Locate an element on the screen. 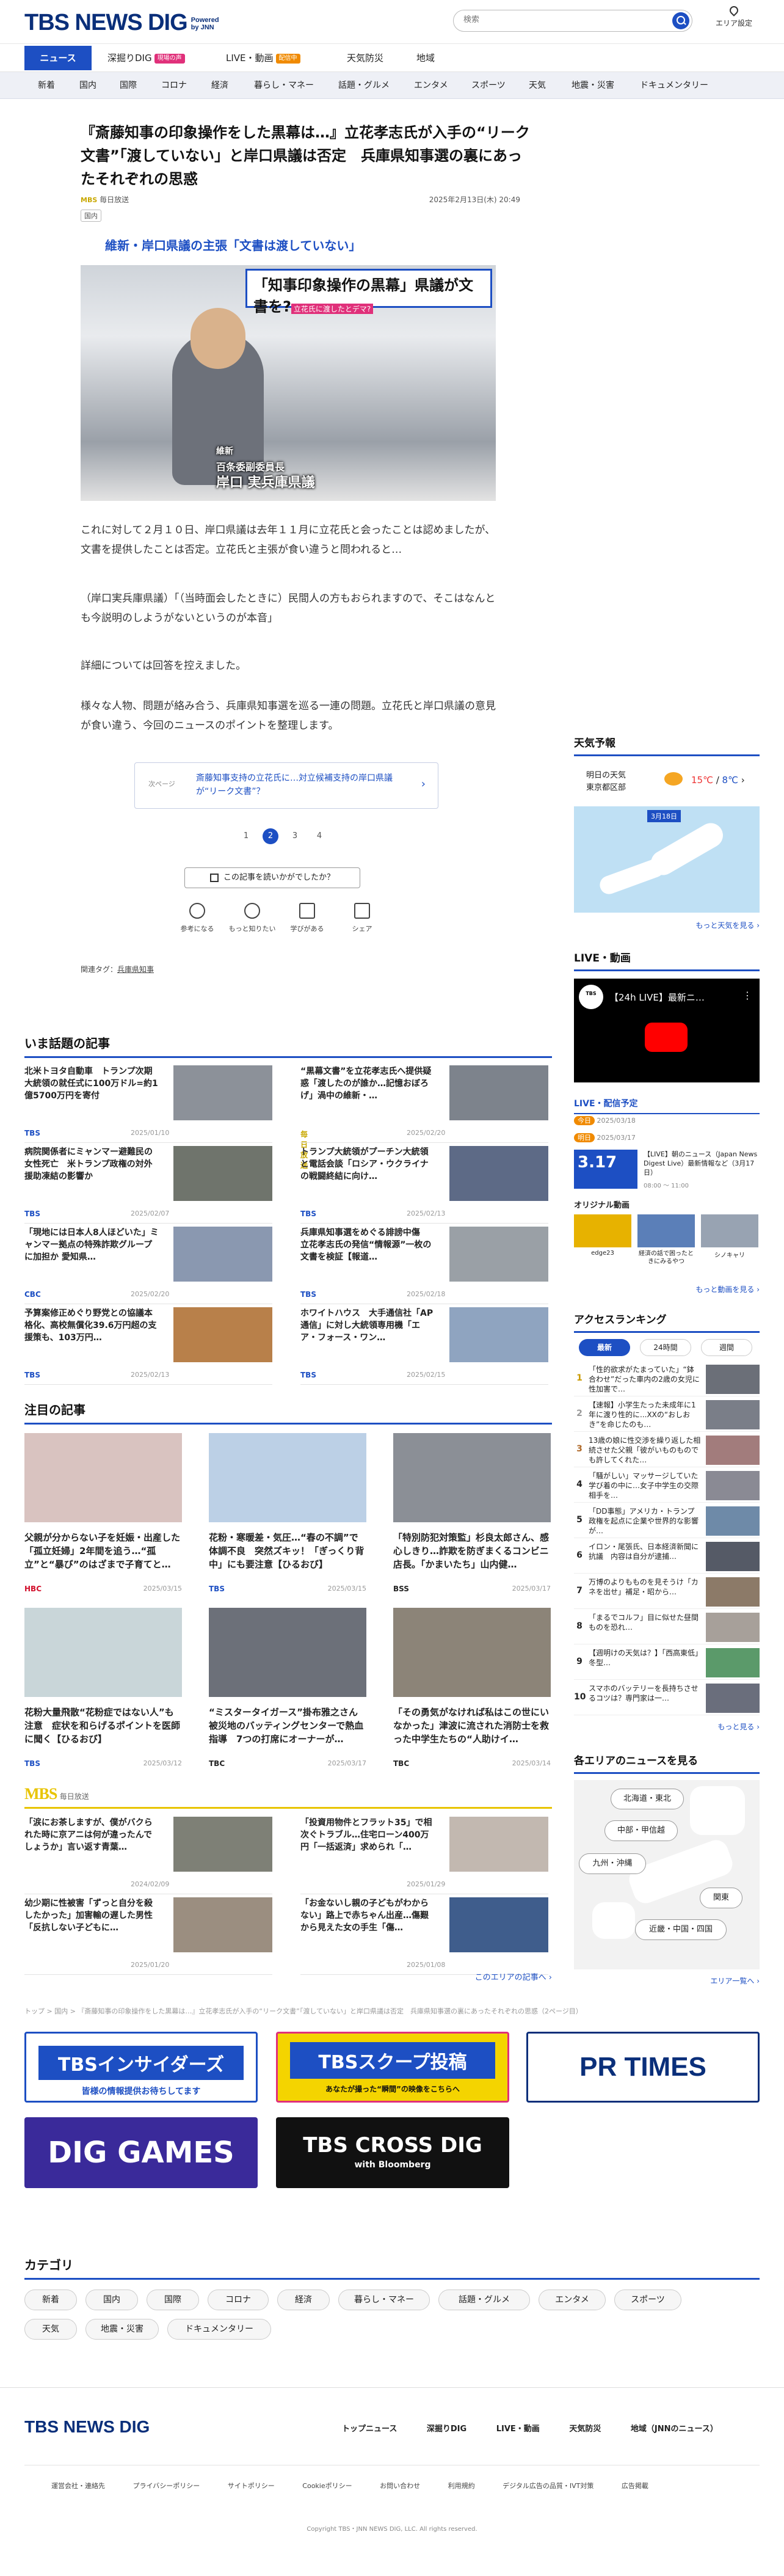 The height and width of the screenshot is (2576, 784). weather-map: 3月18日 is located at coordinates (667, 859).